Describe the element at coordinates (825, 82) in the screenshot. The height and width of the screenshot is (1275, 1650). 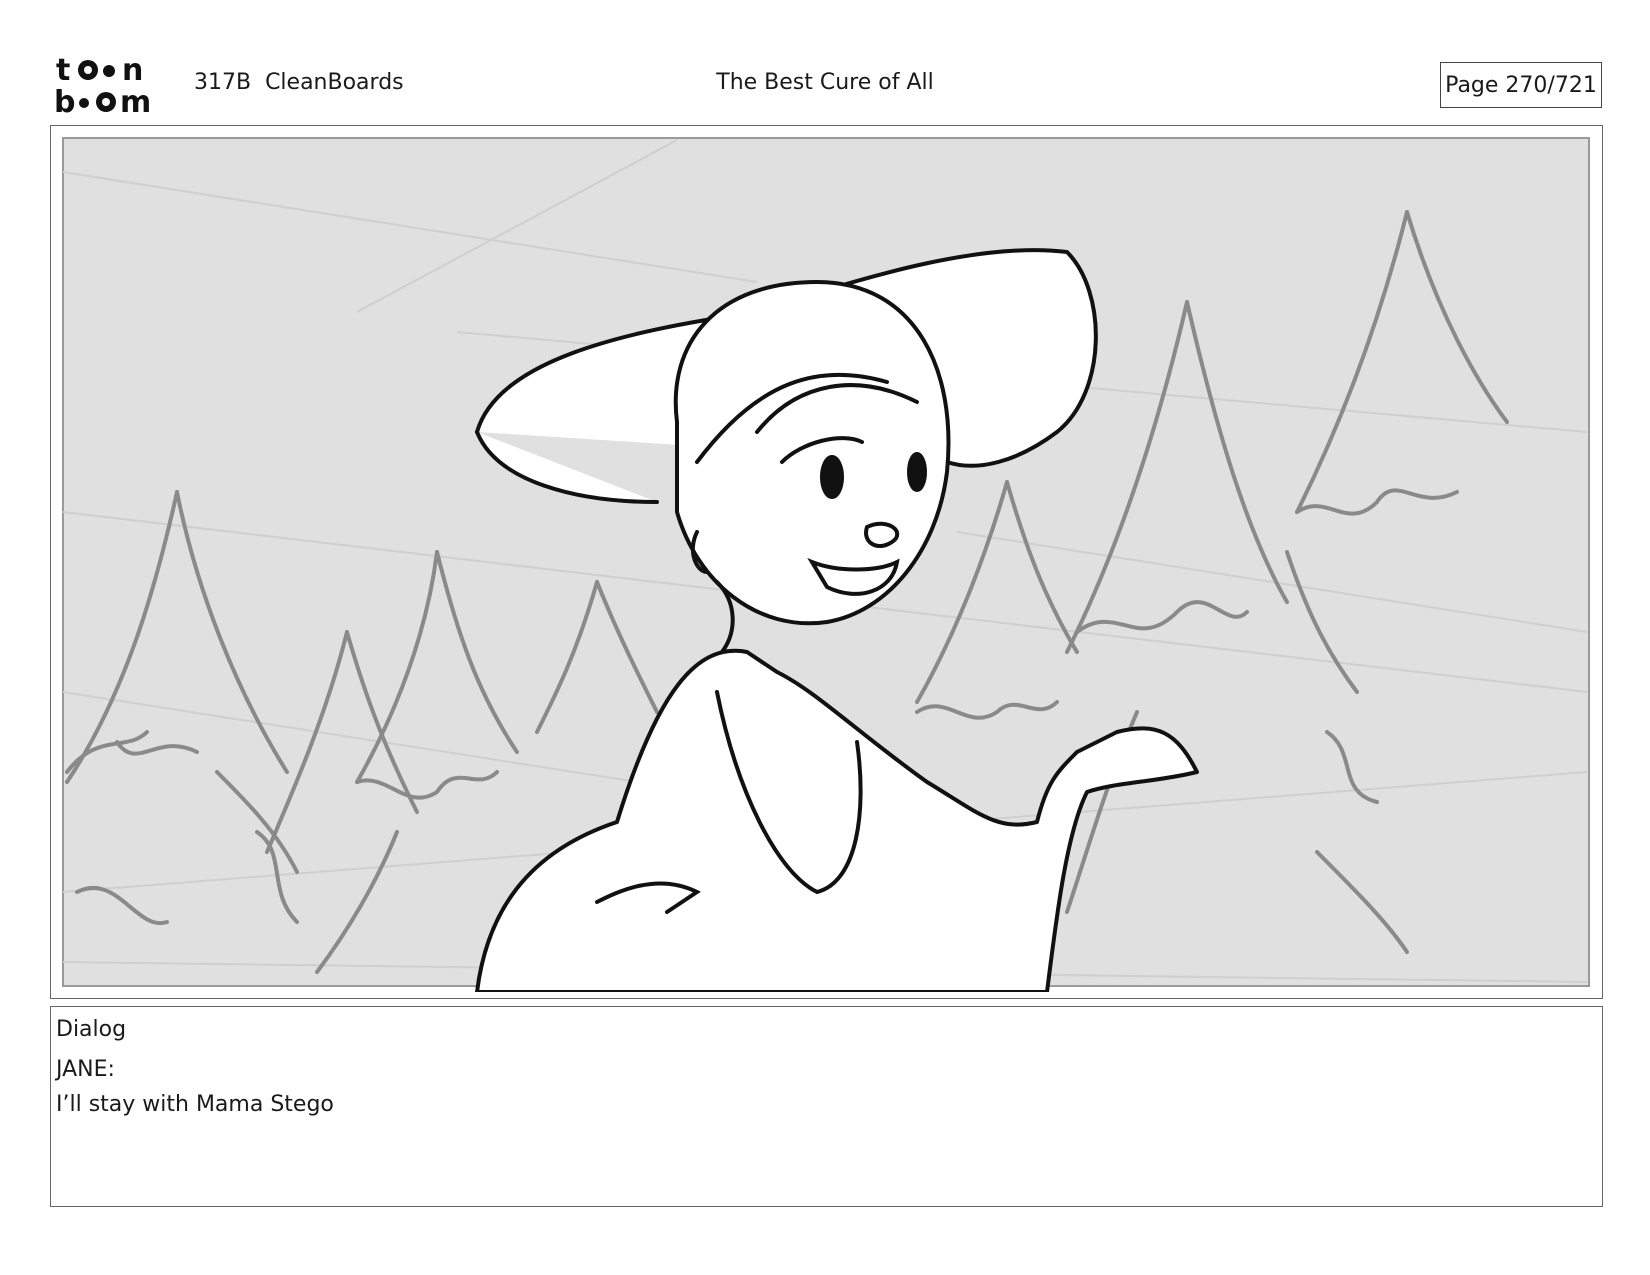
I see `document-title: The Best Cure of All` at that location.